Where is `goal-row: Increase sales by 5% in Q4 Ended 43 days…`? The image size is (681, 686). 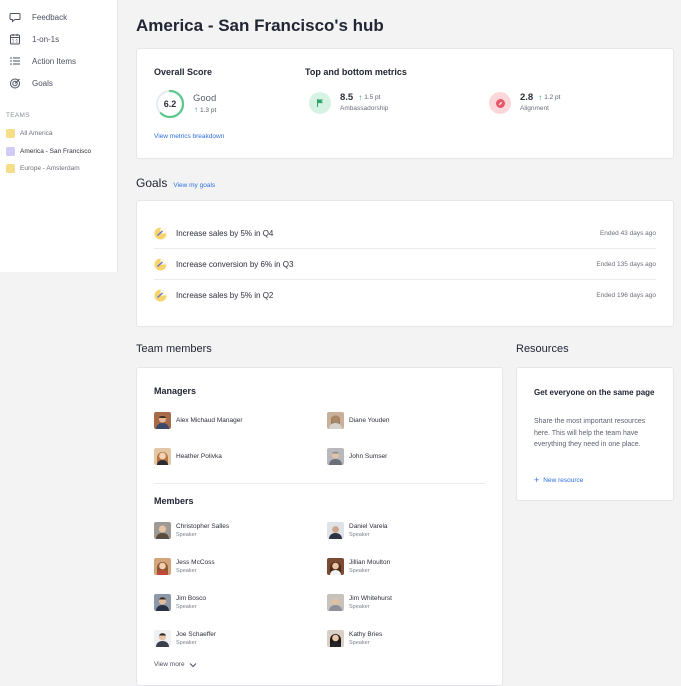 goal-row: Increase sales by 5% in Q4 Ended 43 days… is located at coordinates (405, 233).